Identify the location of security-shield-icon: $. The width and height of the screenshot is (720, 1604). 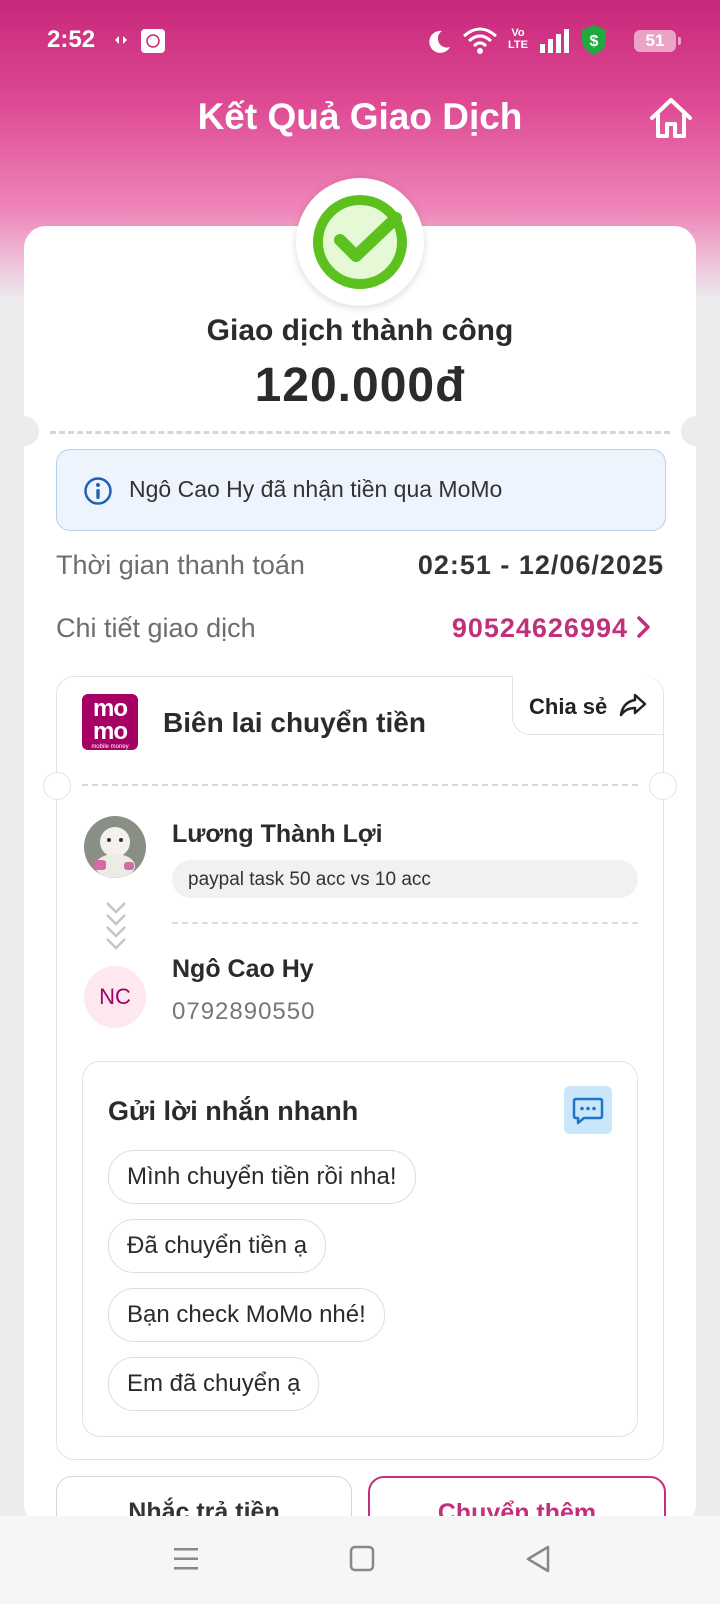
(594, 40).